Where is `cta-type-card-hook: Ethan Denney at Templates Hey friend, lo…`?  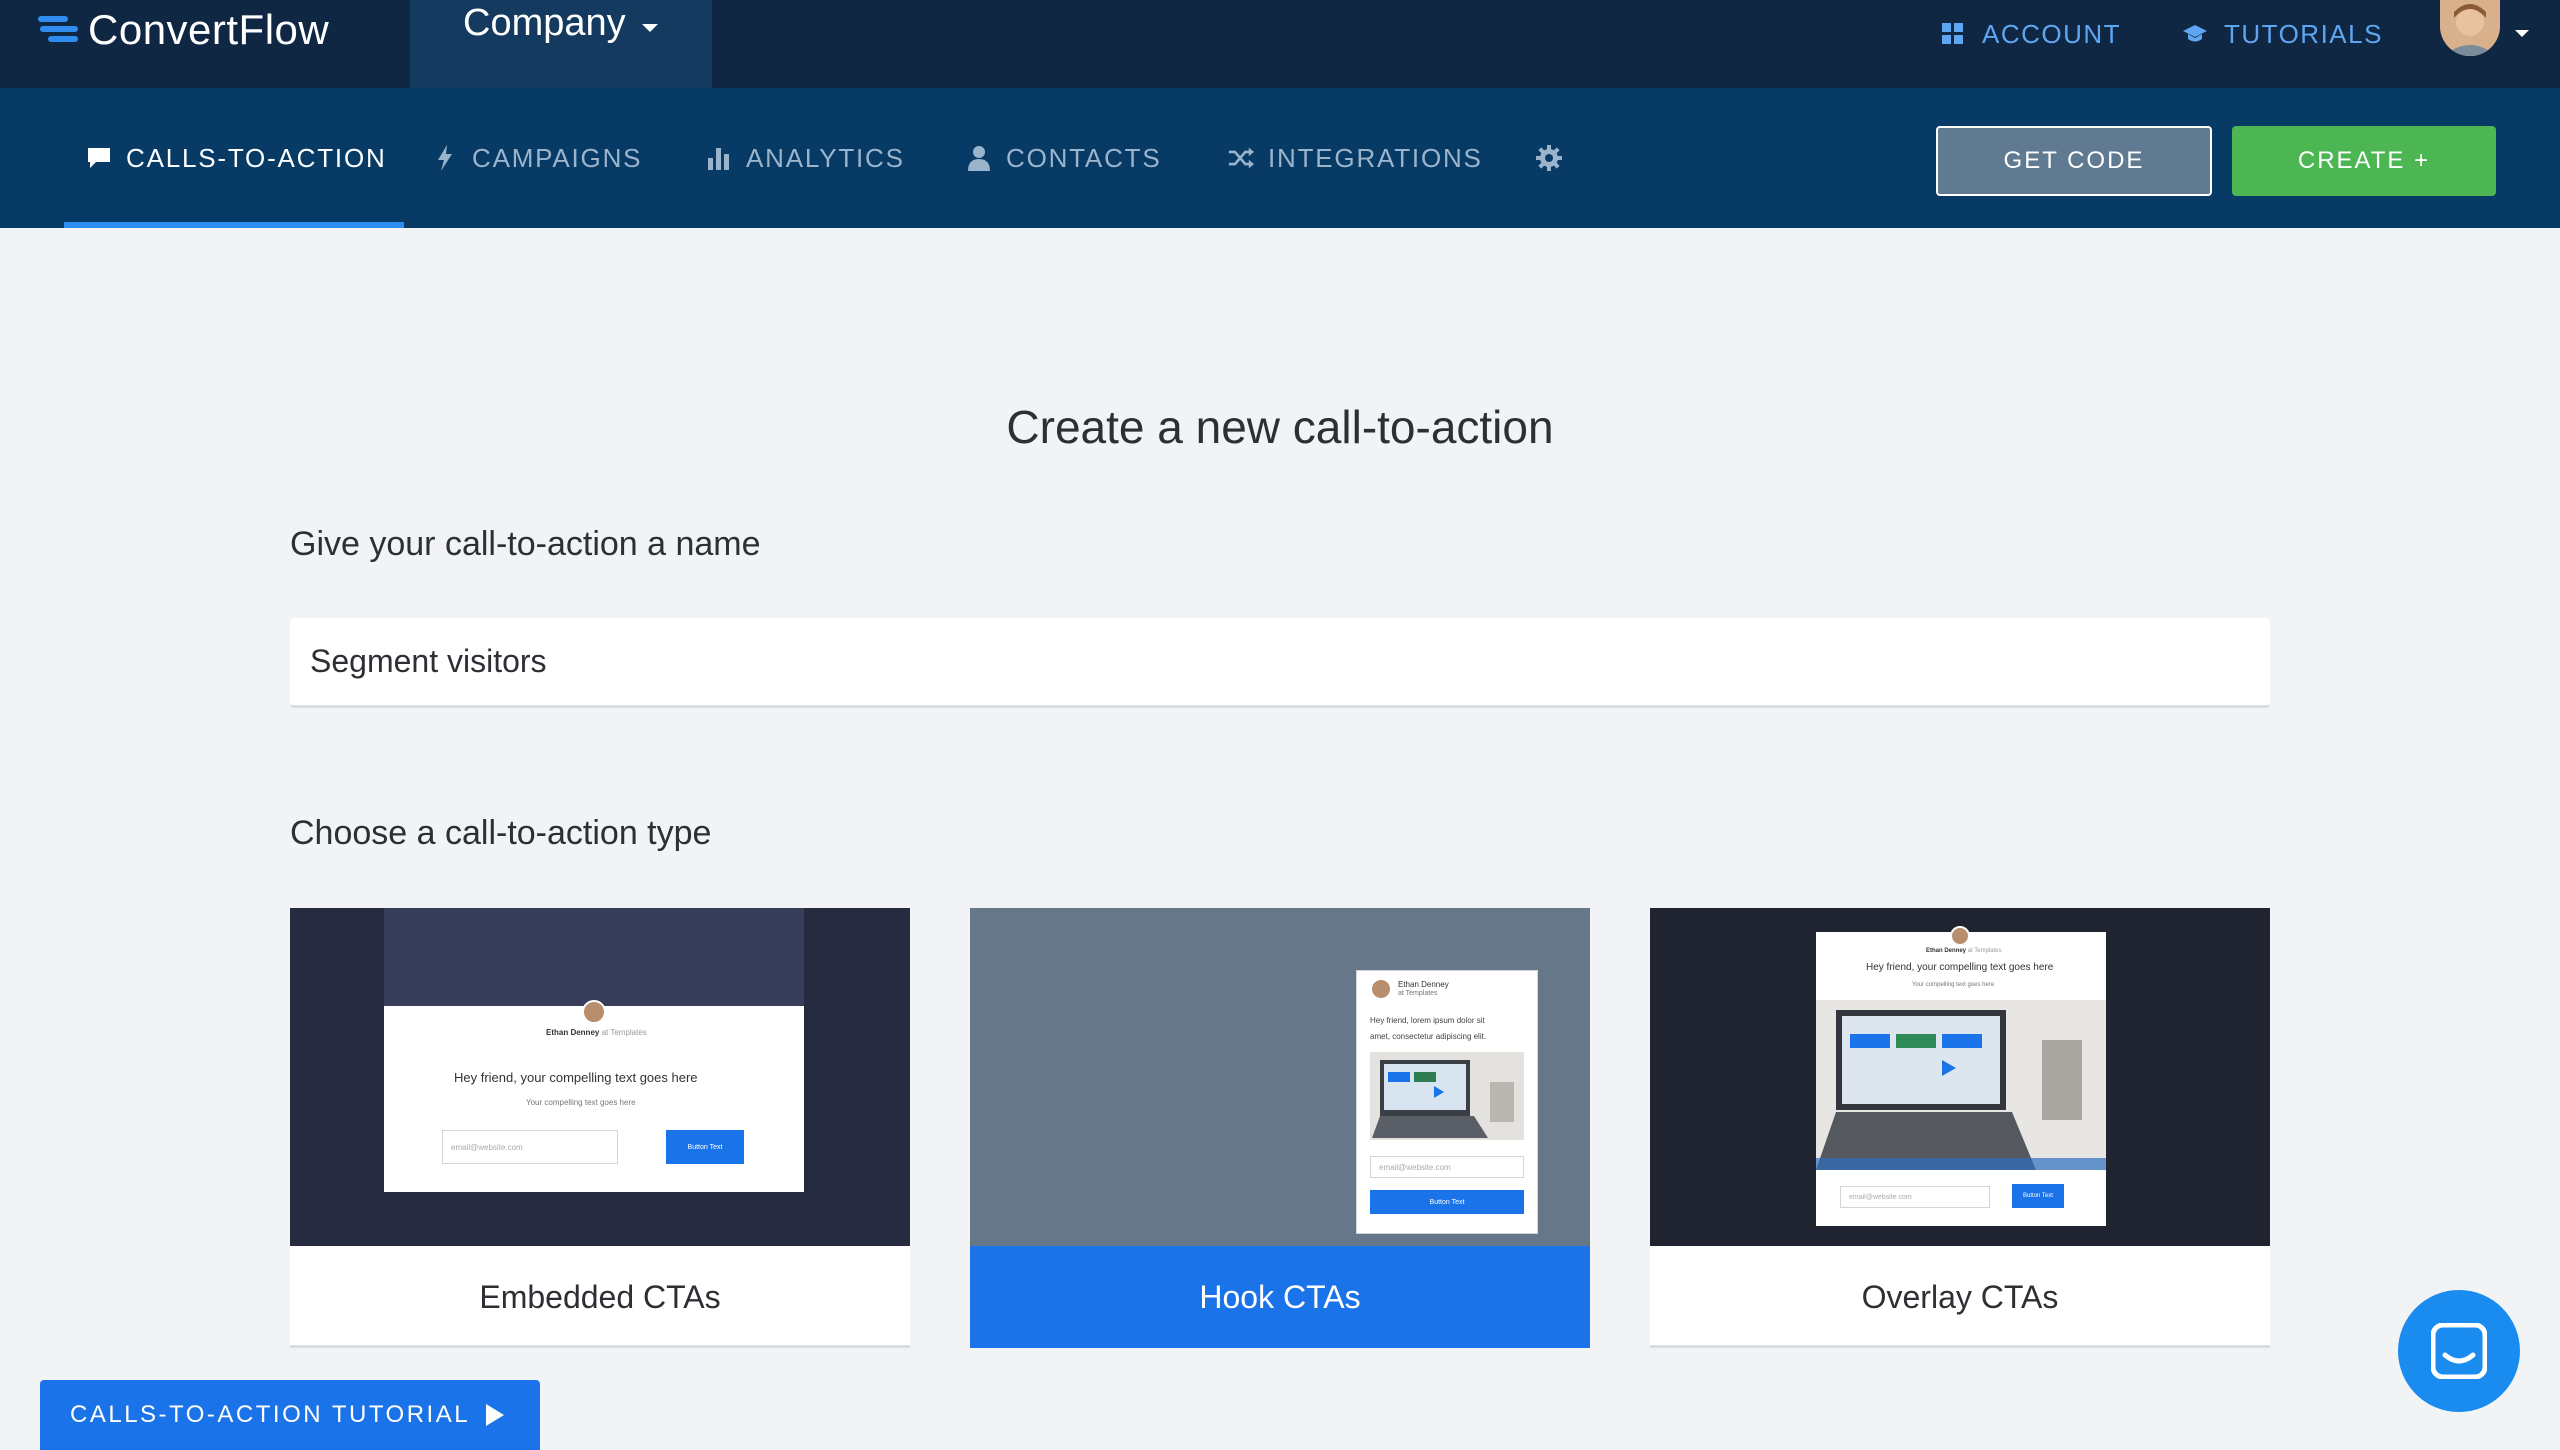
cta-type-card-hook: Ethan Denney at Templates Hey friend, lo… is located at coordinates (1280, 1128).